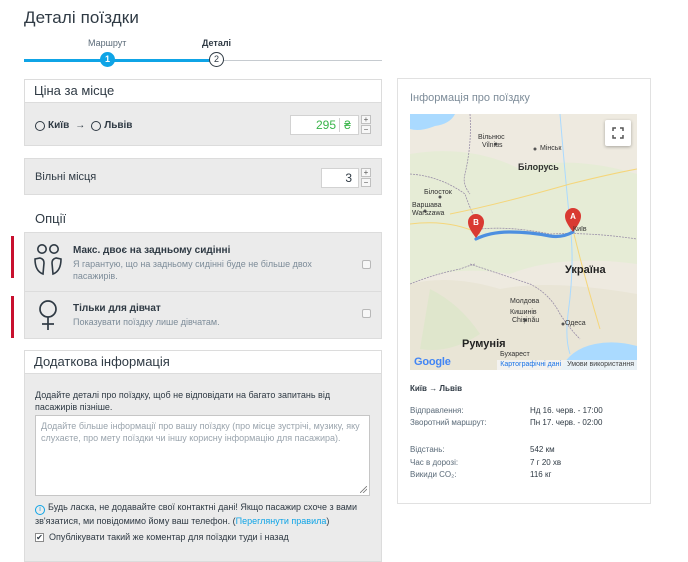 The image size is (688, 562). I want to click on fullscreen-icon, so click(618, 133).